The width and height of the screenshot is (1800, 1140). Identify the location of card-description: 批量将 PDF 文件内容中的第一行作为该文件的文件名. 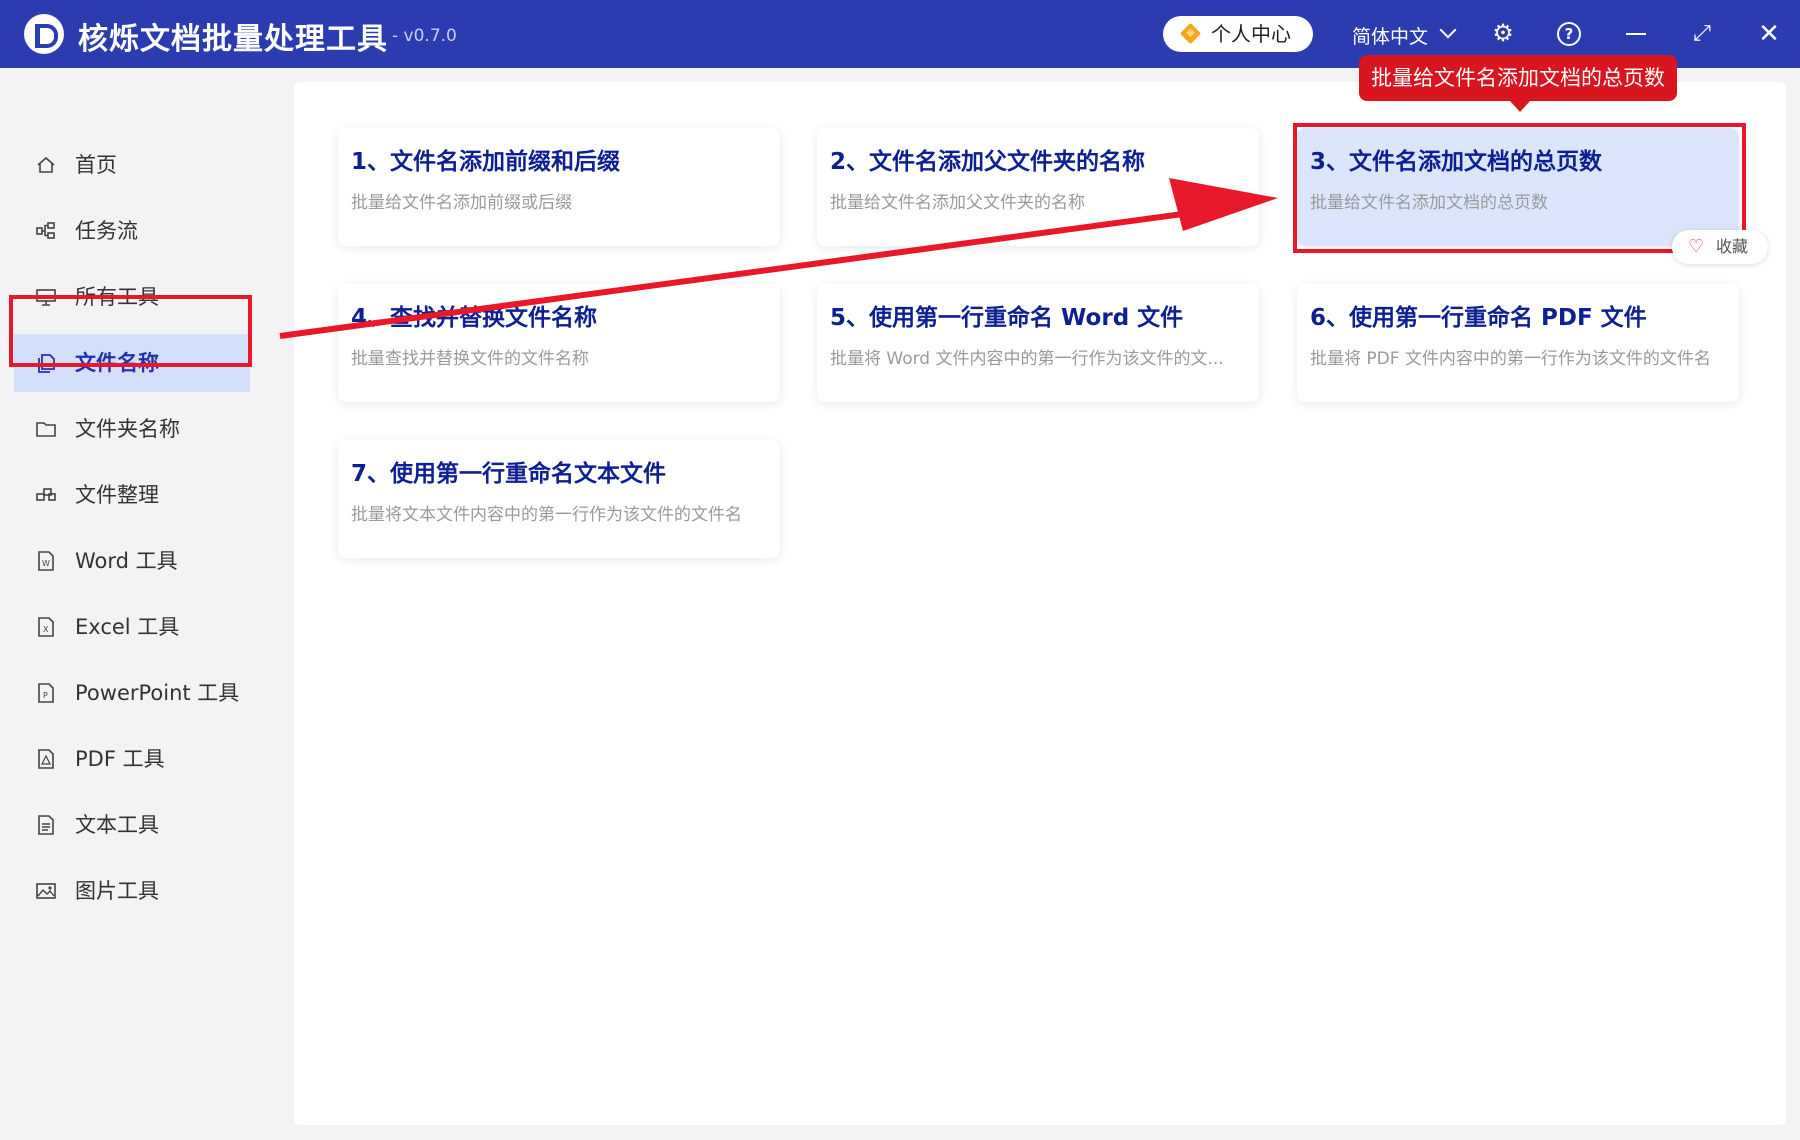
(1510, 359).